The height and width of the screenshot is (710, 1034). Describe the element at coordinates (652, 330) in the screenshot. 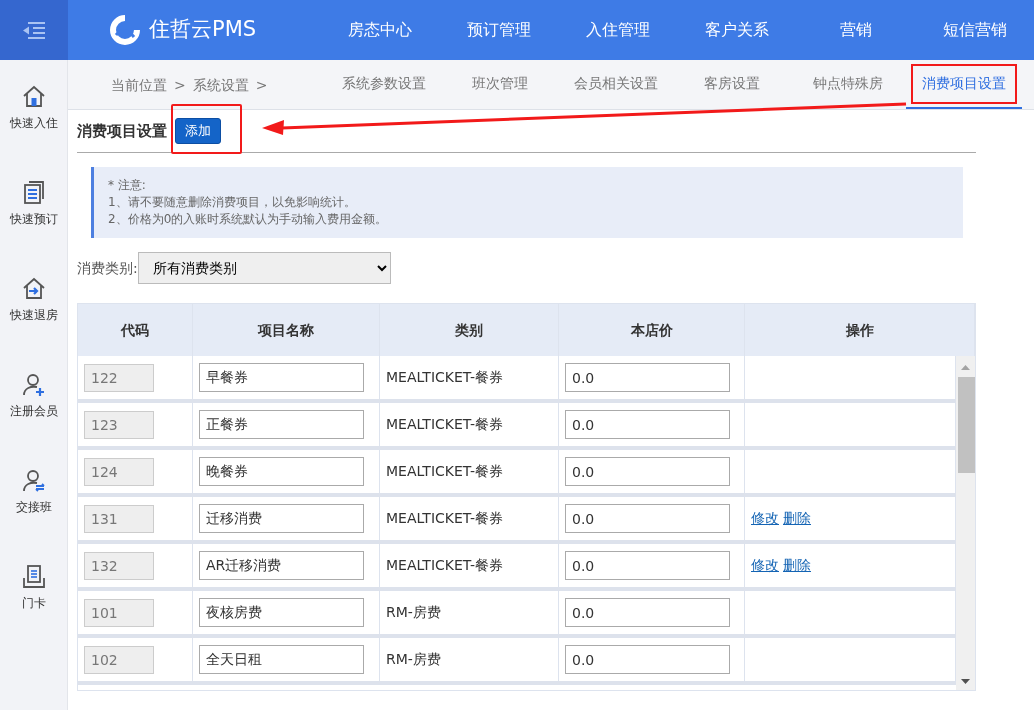

I see `column-header: 本店价` at that location.